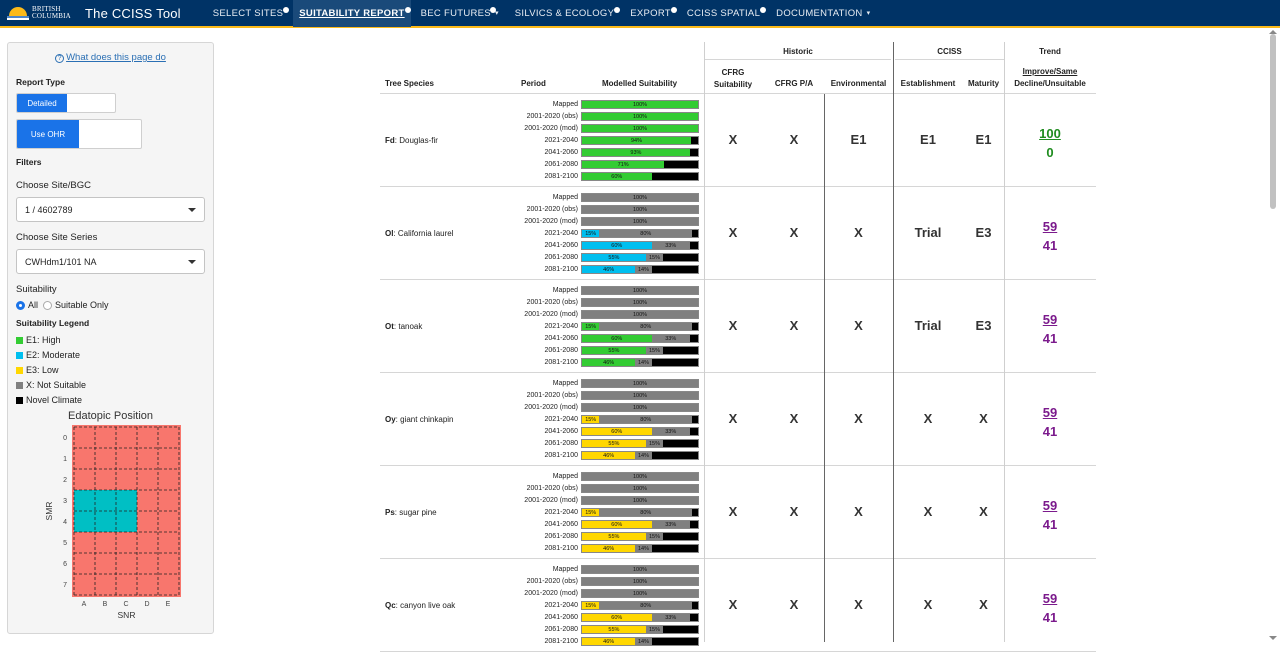 The width and height of the screenshot is (1280, 652). I want to click on edatopic-grid-chart: 01234567ABCDESMRSNR, so click(111, 523).